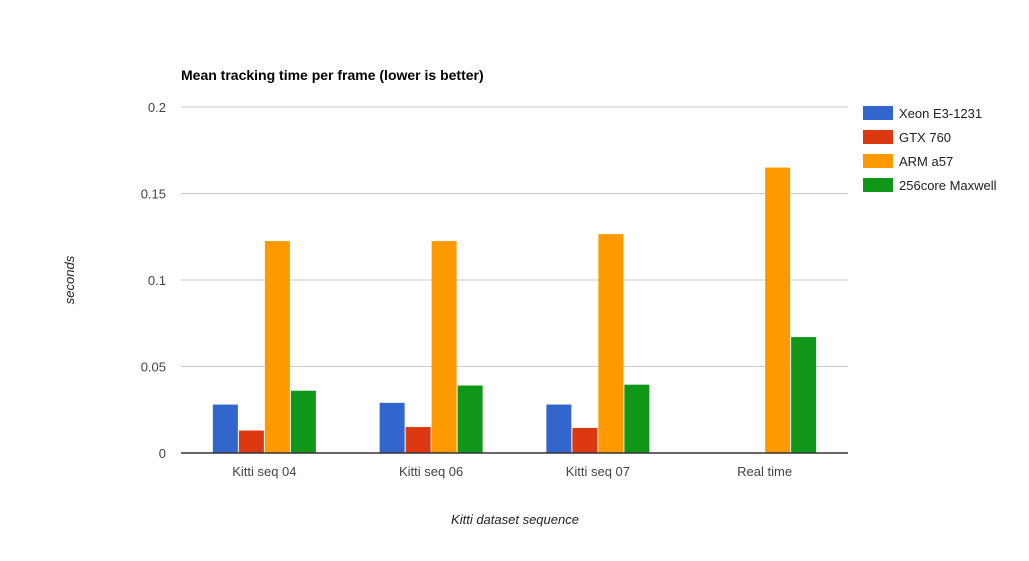 This screenshot has width=1029, height=561. I want to click on legend-label: ARM a57, so click(926, 161).